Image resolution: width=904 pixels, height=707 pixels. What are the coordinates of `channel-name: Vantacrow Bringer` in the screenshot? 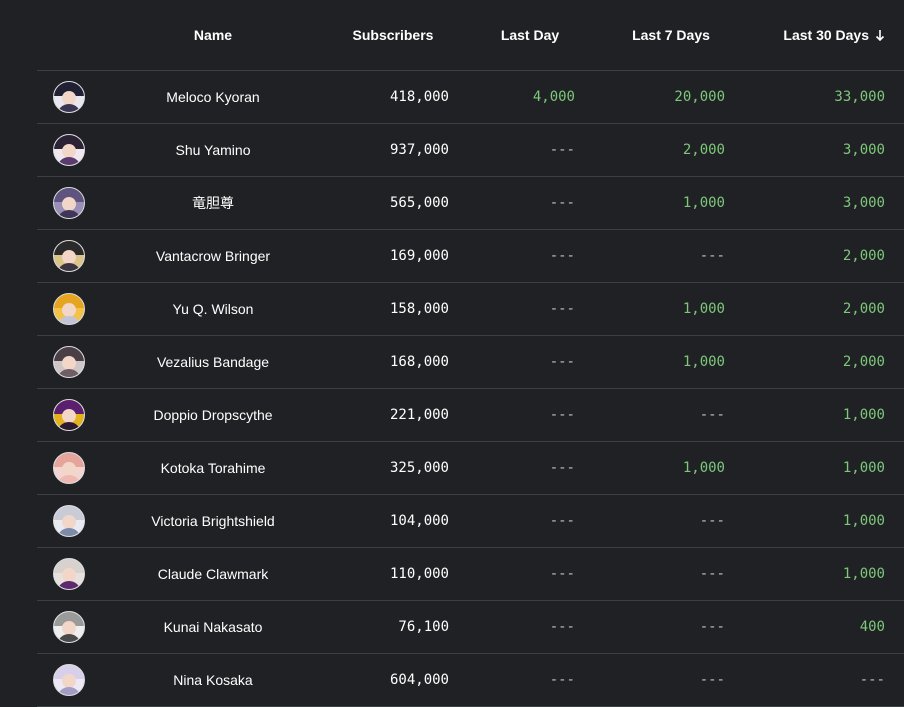 It's located at (213, 256).